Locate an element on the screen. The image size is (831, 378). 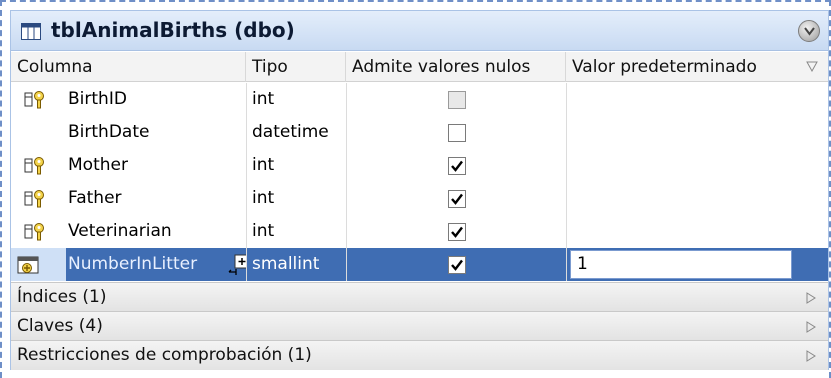
column-name: Father is located at coordinates (156, 198).